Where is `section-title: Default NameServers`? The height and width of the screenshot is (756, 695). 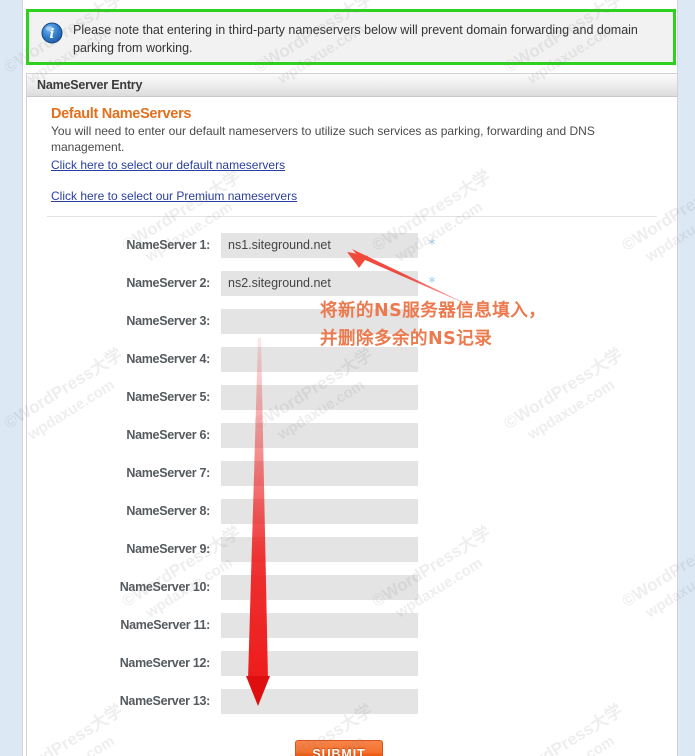
section-title: Default NameServers is located at coordinates (121, 114).